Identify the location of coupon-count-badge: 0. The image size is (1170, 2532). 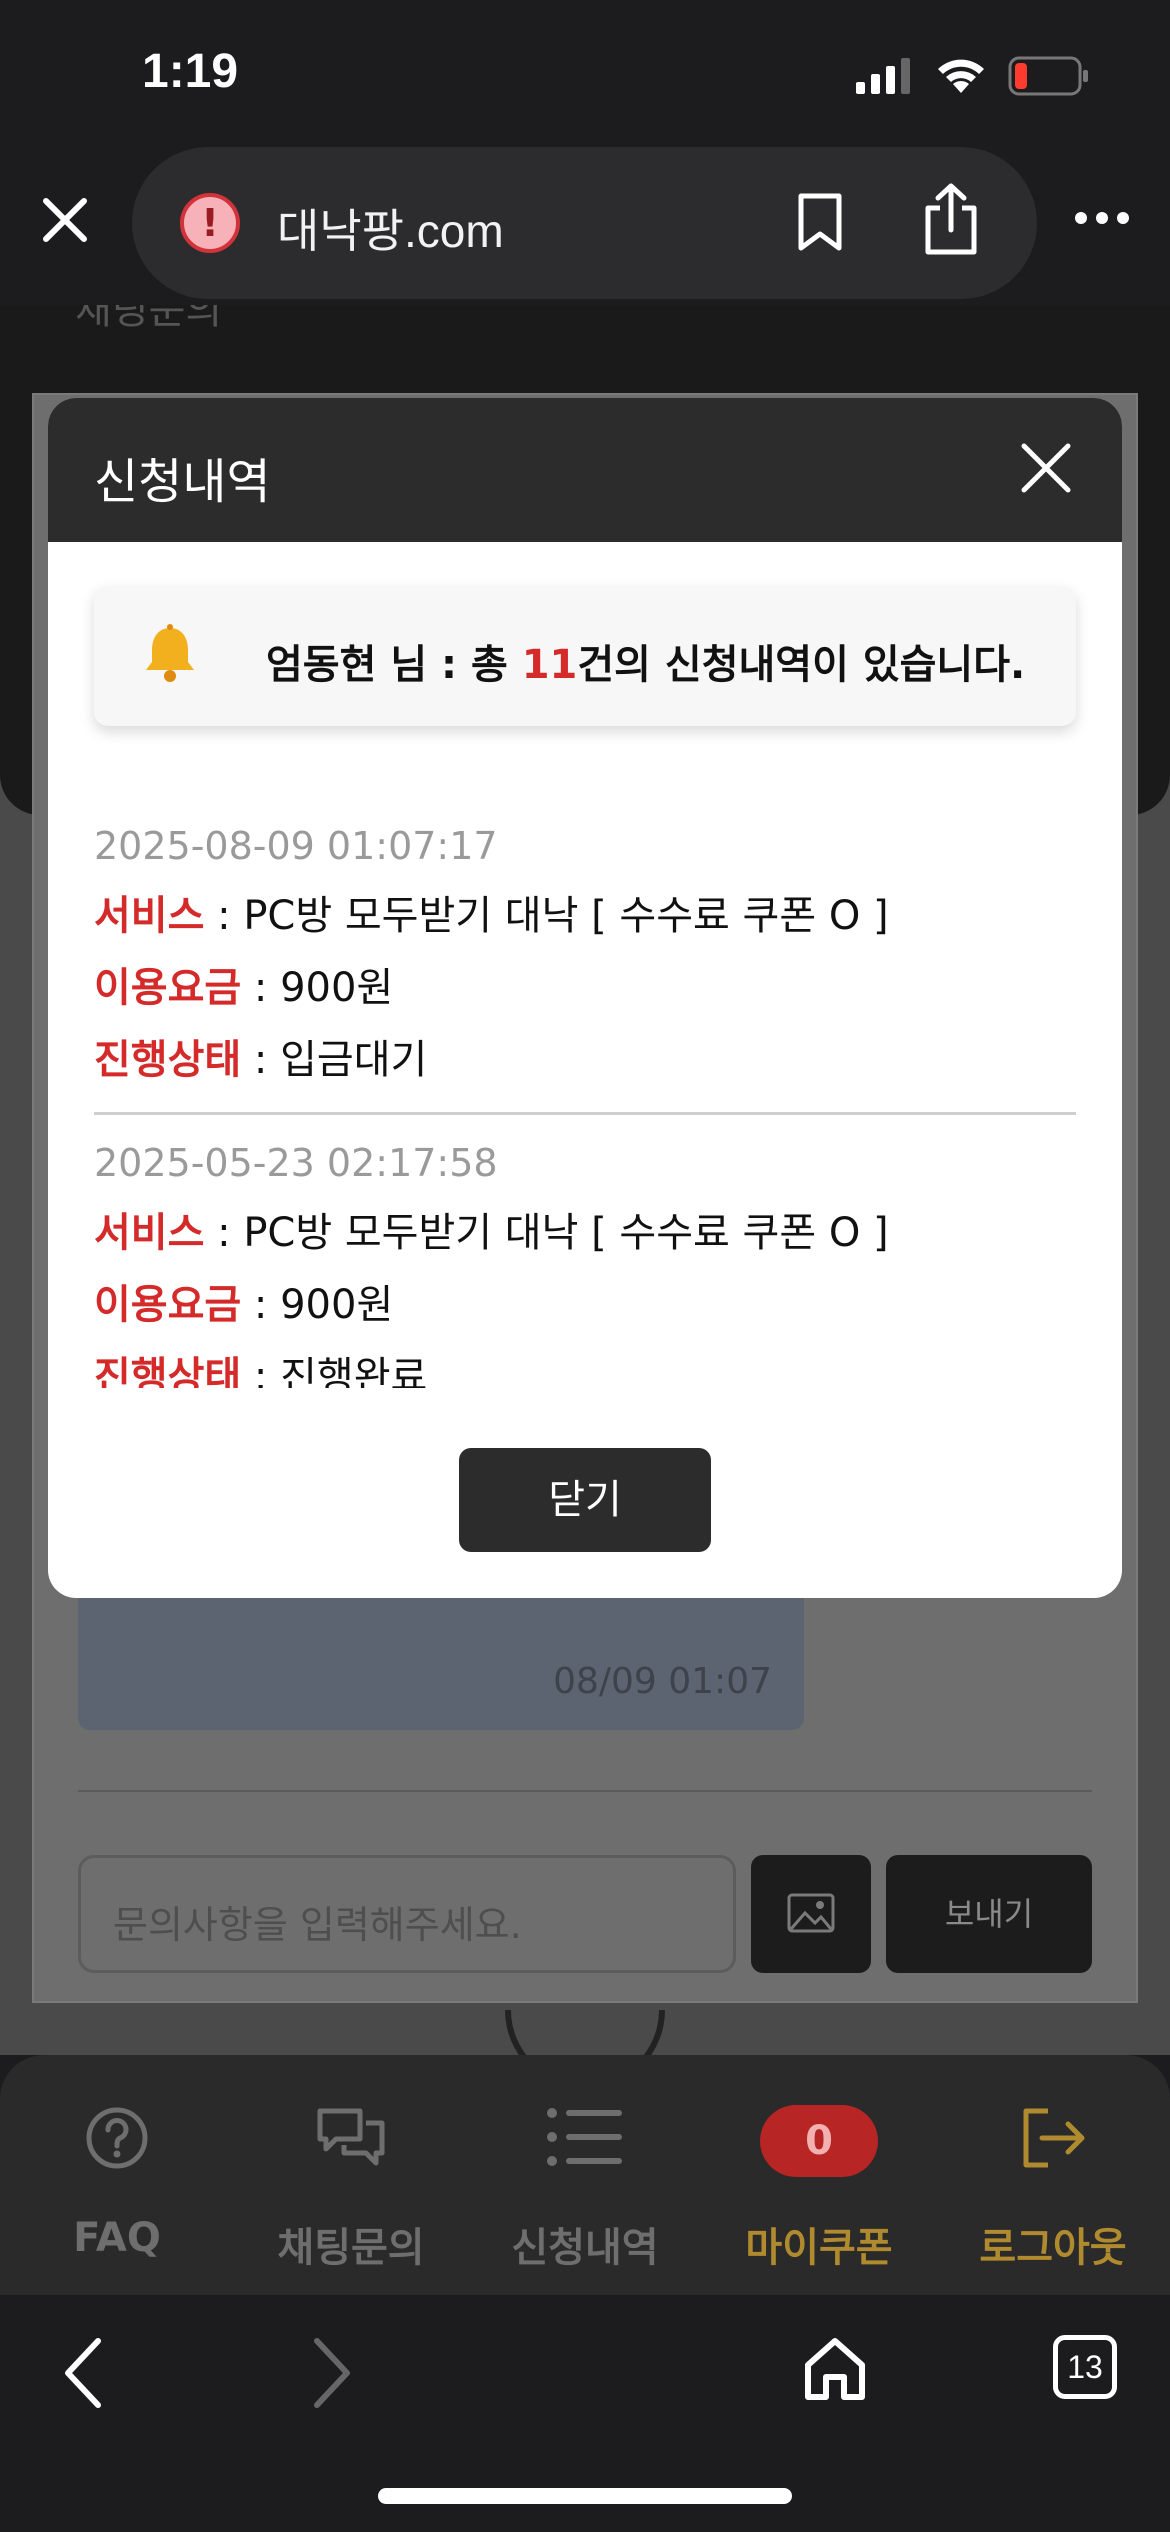
(819, 2141).